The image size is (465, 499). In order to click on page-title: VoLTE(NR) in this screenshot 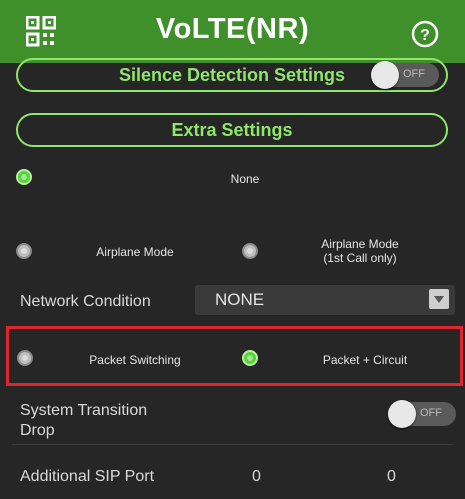, I will do `click(232, 29)`.